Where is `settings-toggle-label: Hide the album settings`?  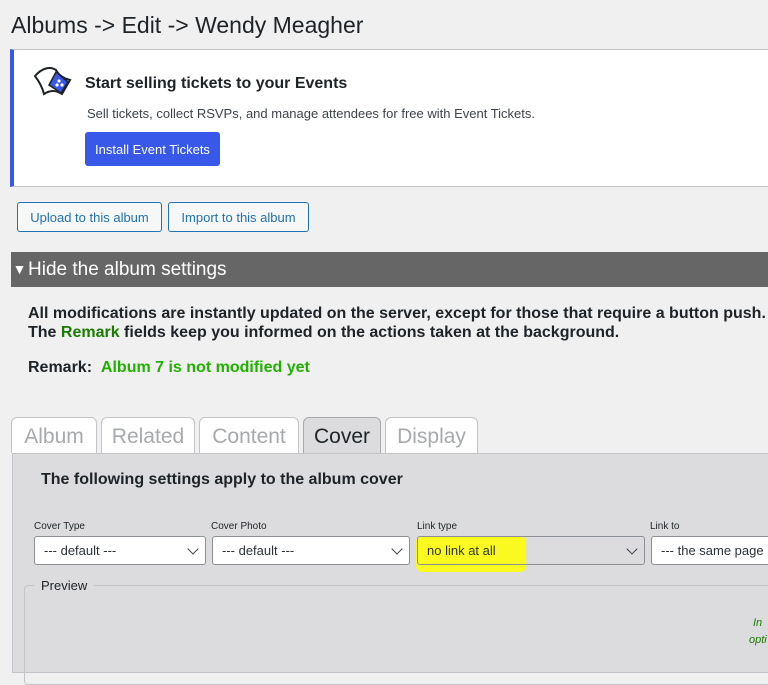
settings-toggle-label: Hide the album settings is located at coordinates (127, 269).